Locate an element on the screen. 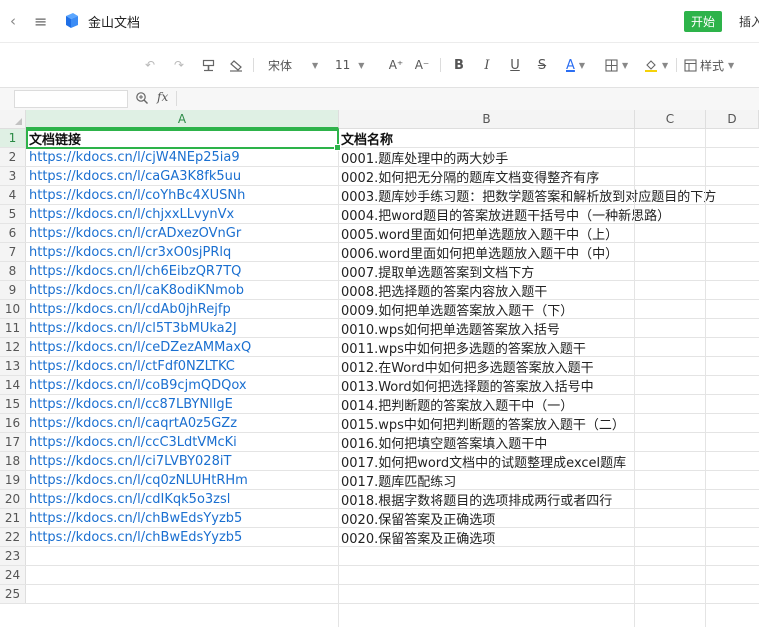 This screenshot has height=627, width=759. cell-link: https://kdocs.cn/l/coYhBc4XUSNh is located at coordinates (182, 195).